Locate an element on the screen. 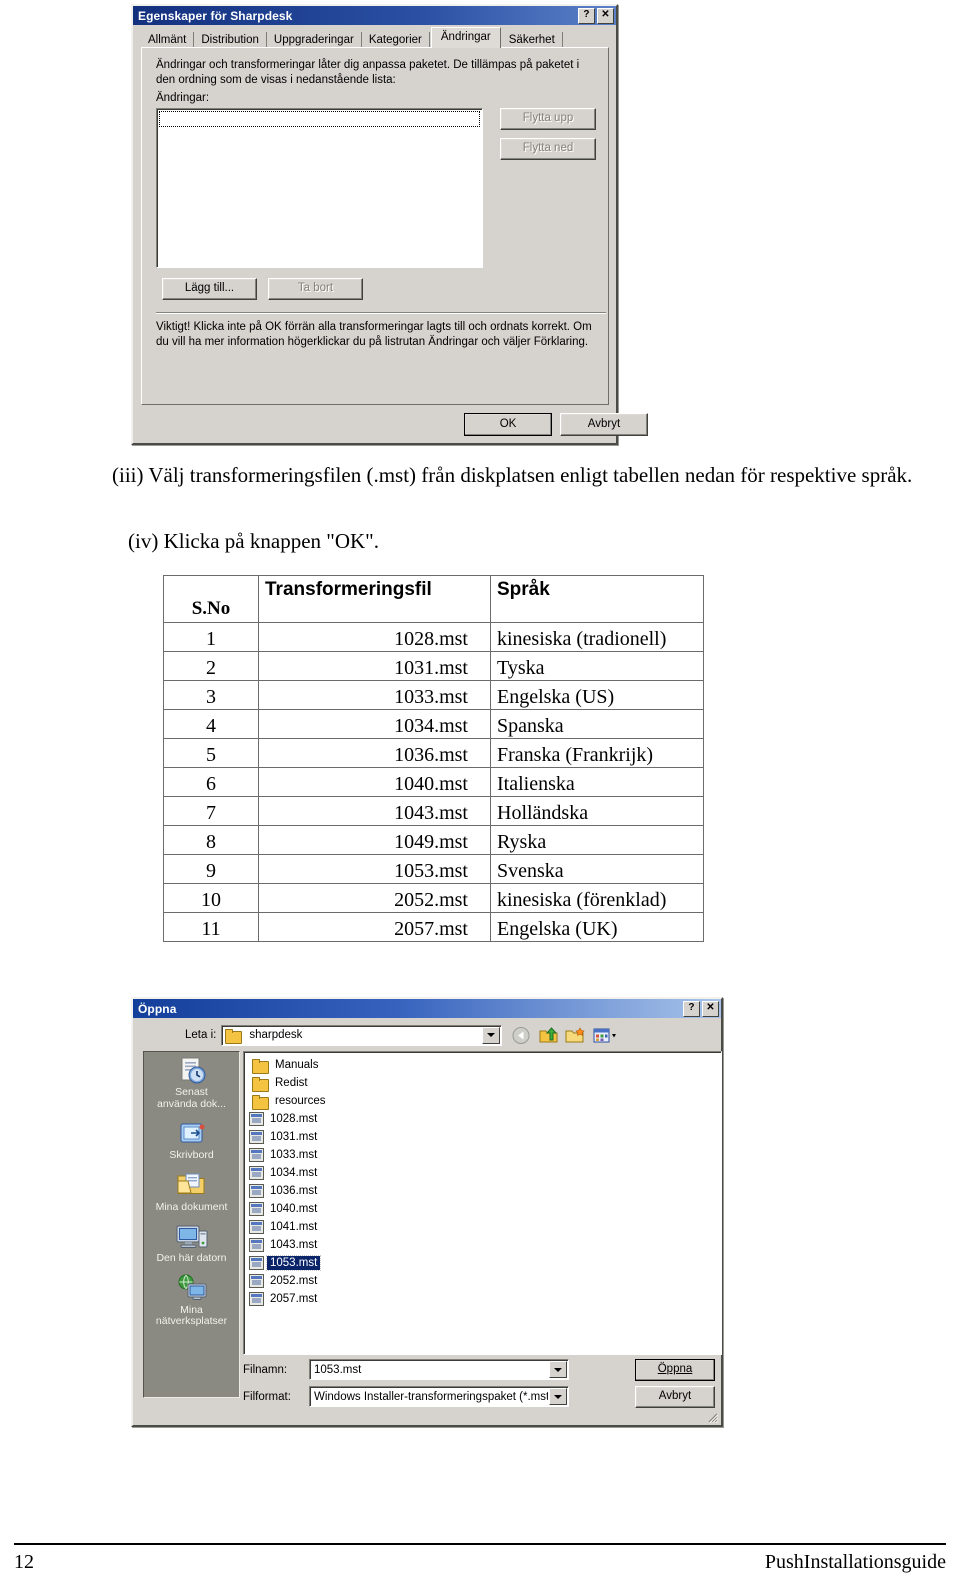 The image size is (960, 1582). list-item: 1040.mst is located at coordinates (485, 1209).